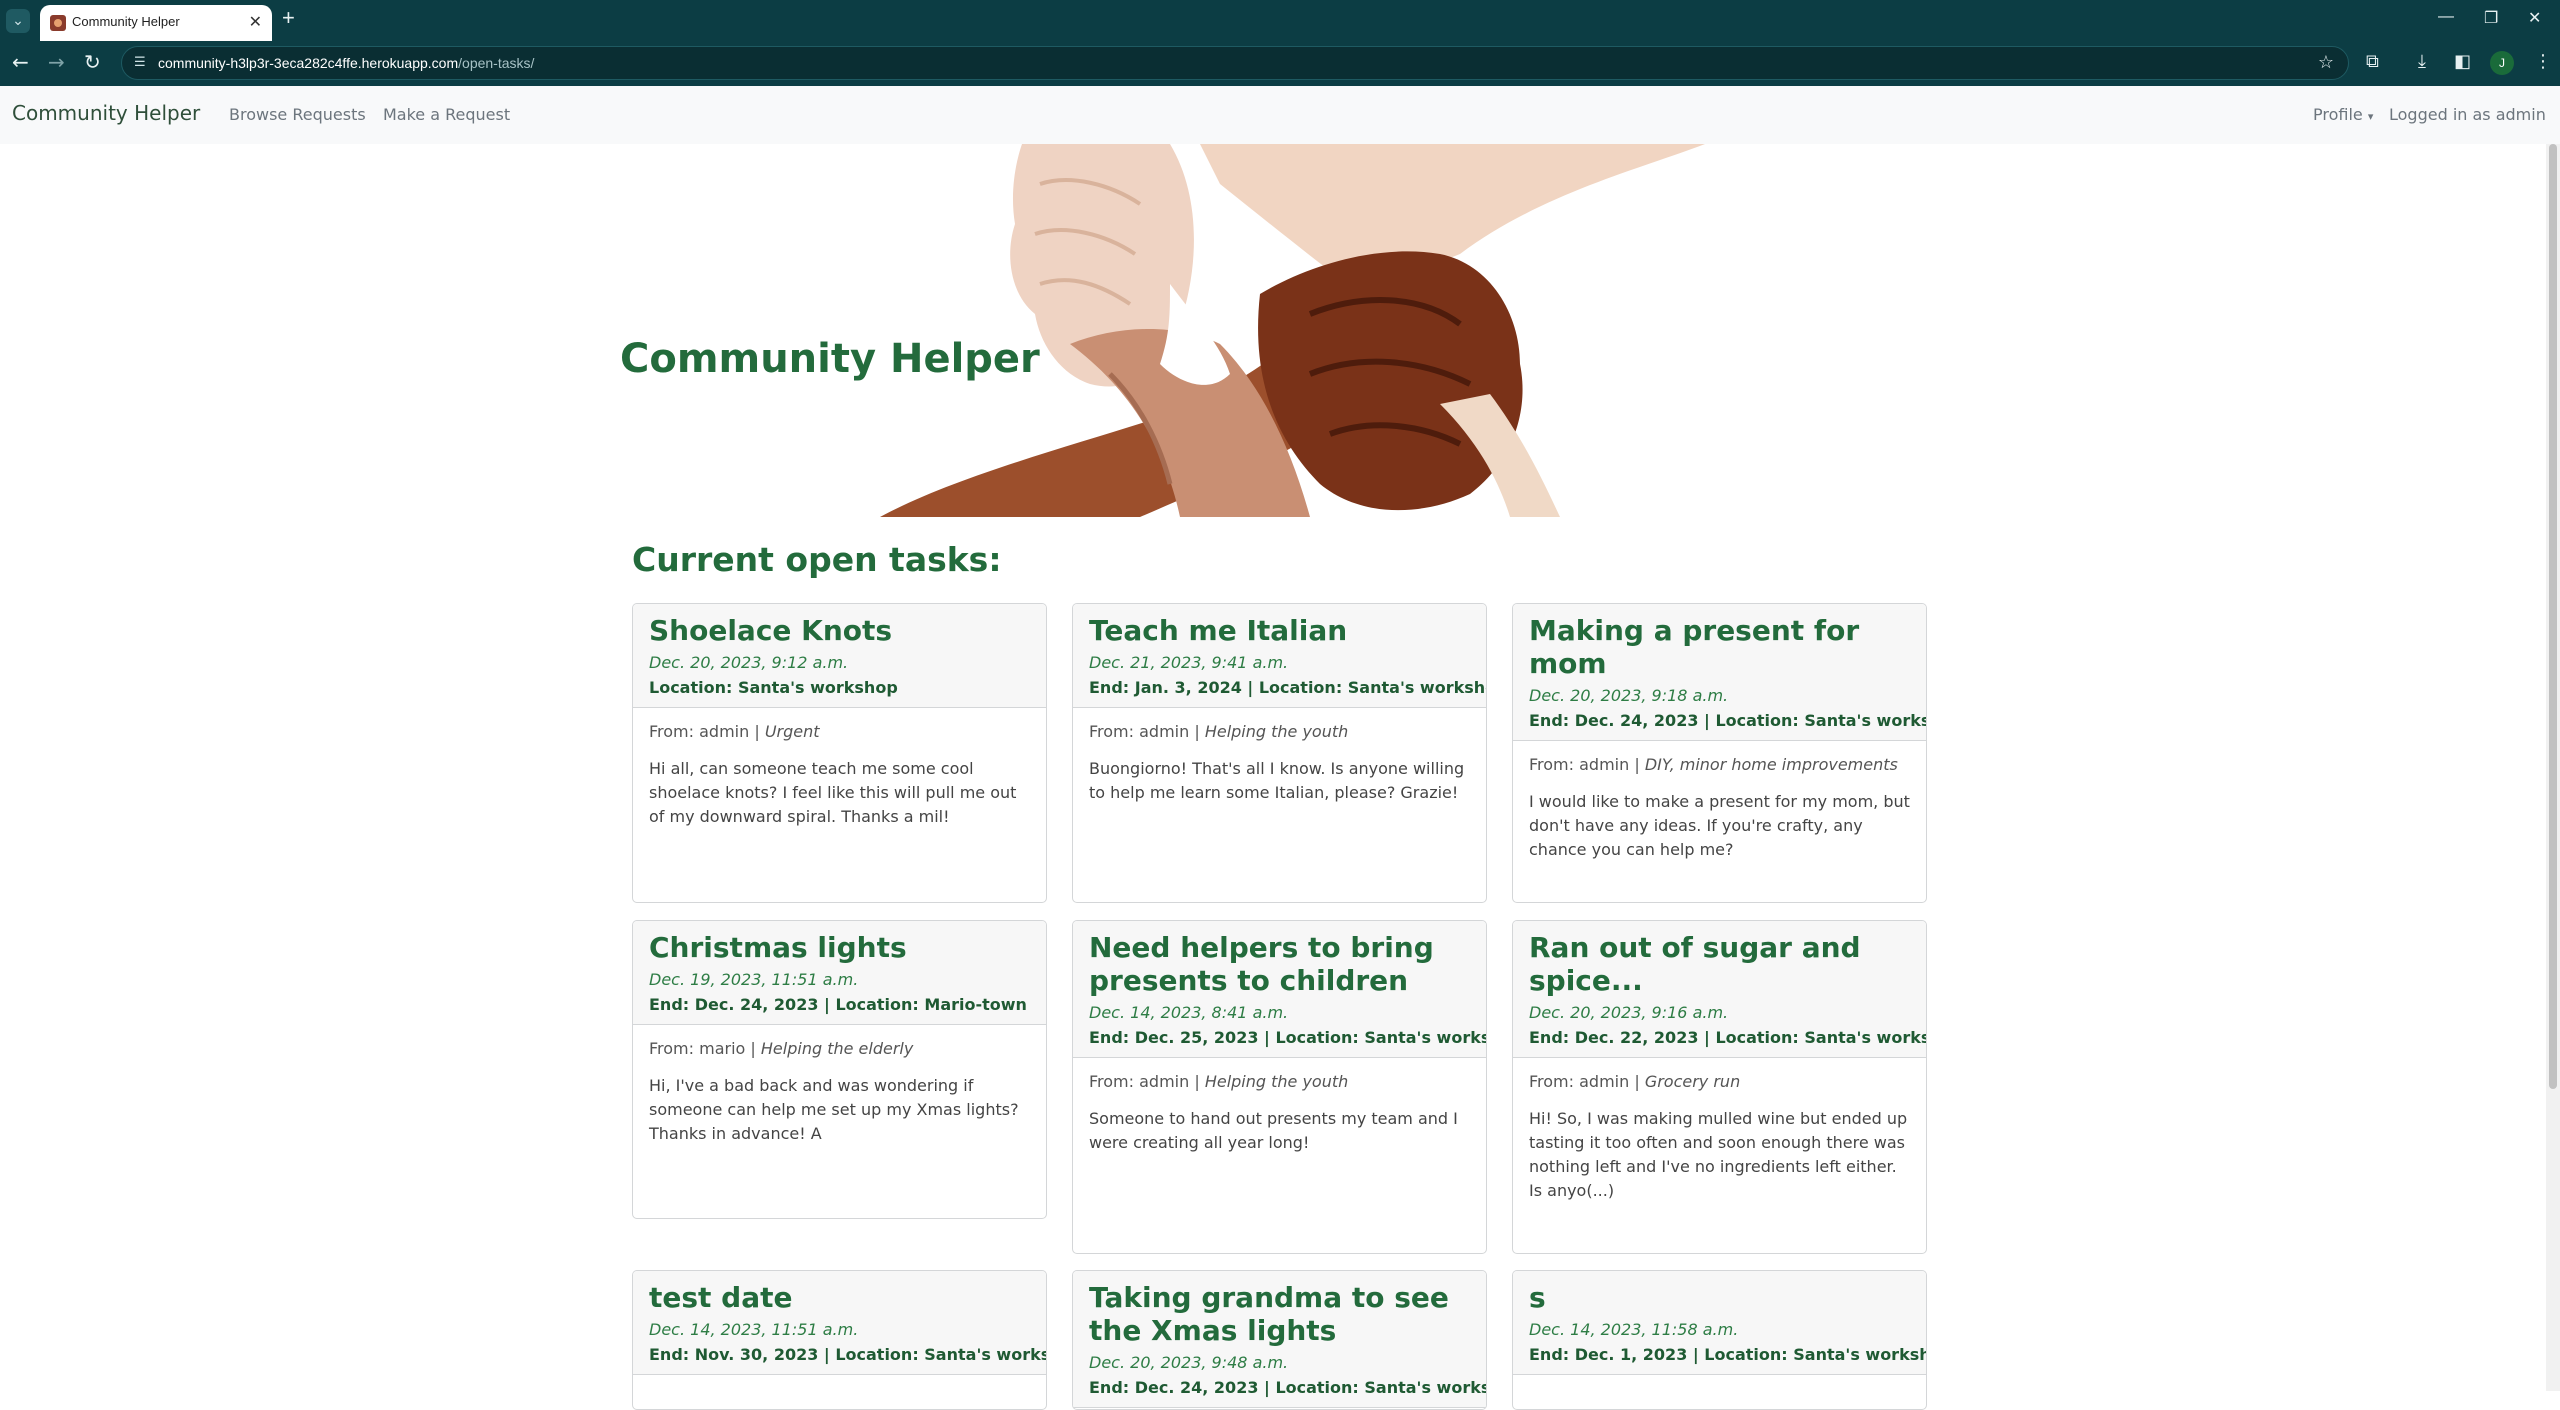 The image size is (2560, 1410). Describe the element at coordinates (18, 21) in the screenshot. I see `tab-search-chevron-icon: ⌄` at that location.